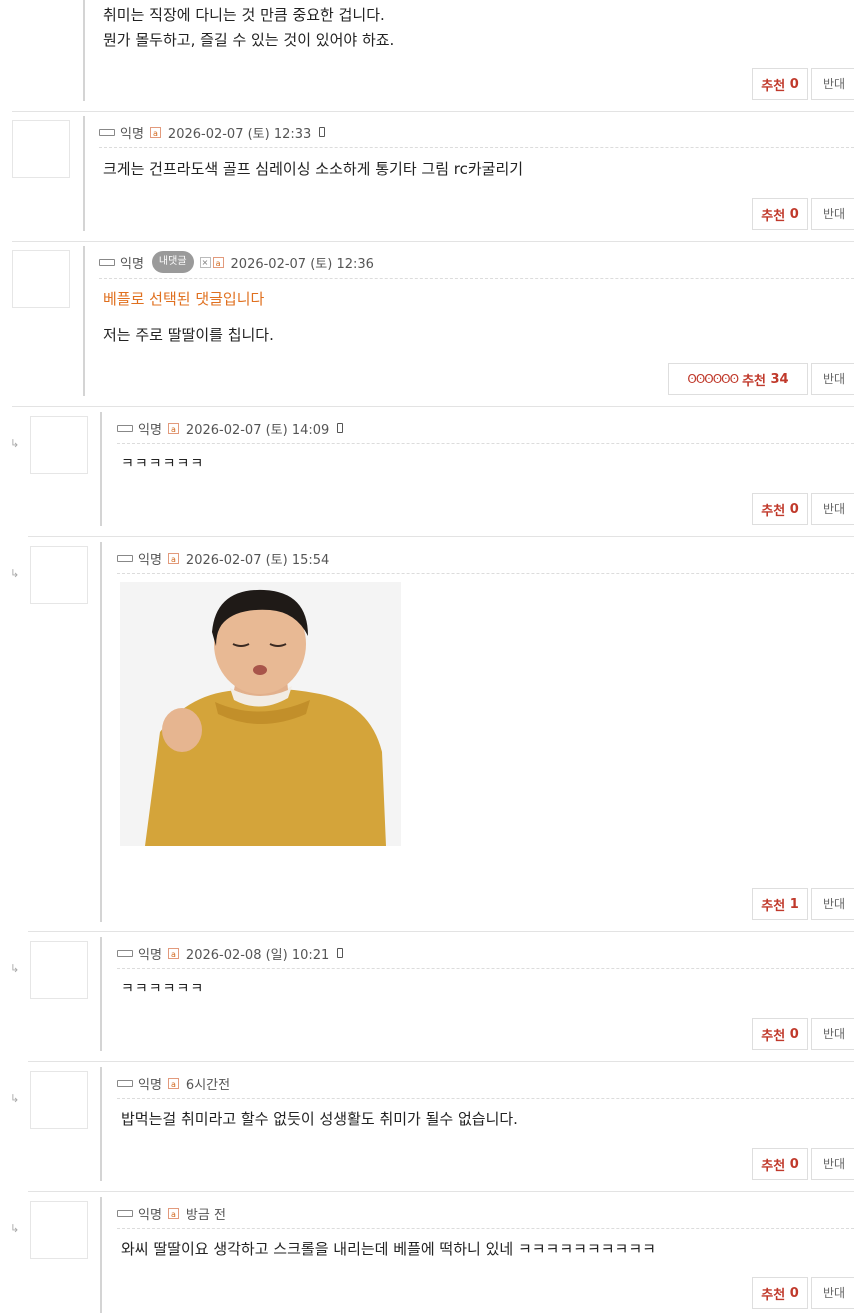 The height and width of the screenshot is (1313, 854). Describe the element at coordinates (780, 904) in the screenshot. I see `upvote-button: 추천 1` at that location.